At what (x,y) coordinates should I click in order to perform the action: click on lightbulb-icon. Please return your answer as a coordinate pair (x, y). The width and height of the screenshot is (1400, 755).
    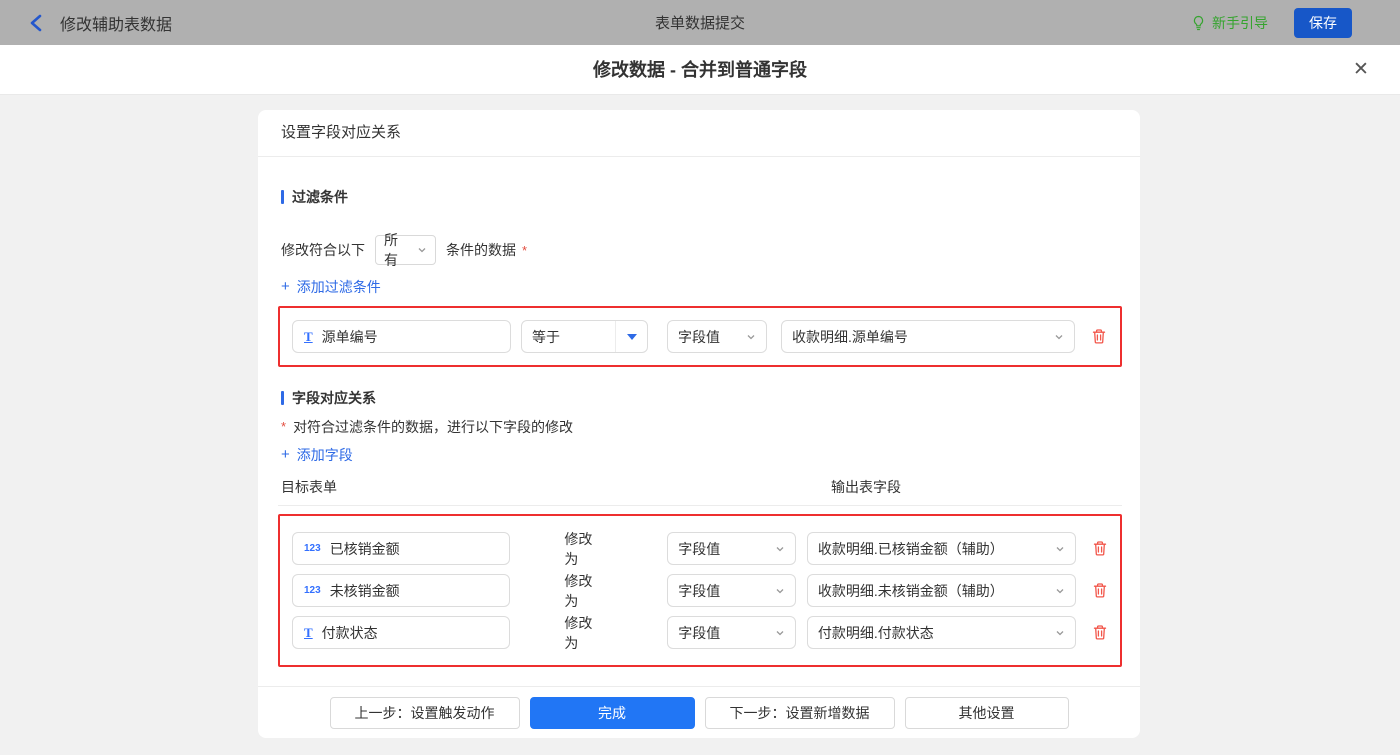
    Looking at the image, I should click on (1198, 23).